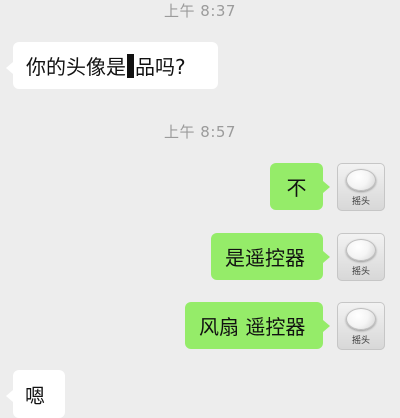 The image size is (400, 418). Describe the element at coordinates (200, 11) in the screenshot. I see `timestamp: 上午 8:37` at that location.